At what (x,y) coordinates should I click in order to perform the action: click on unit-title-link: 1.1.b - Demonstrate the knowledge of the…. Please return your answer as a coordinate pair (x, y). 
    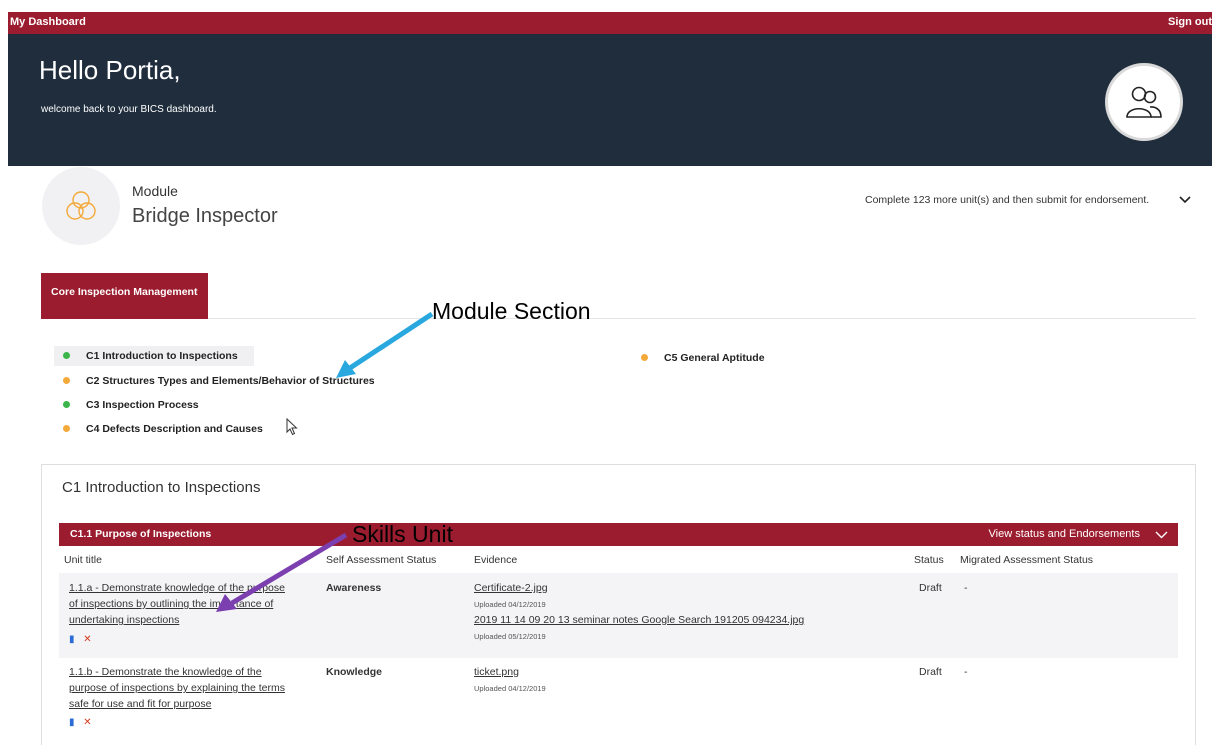
    Looking at the image, I should click on (194, 688).